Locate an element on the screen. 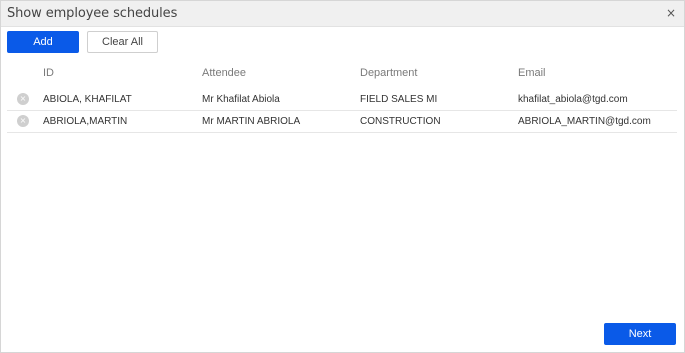 This screenshot has width=685, height=353. cell-email: ABRIOLA_MARTIN@tgd.com is located at coordinates (584, 121).